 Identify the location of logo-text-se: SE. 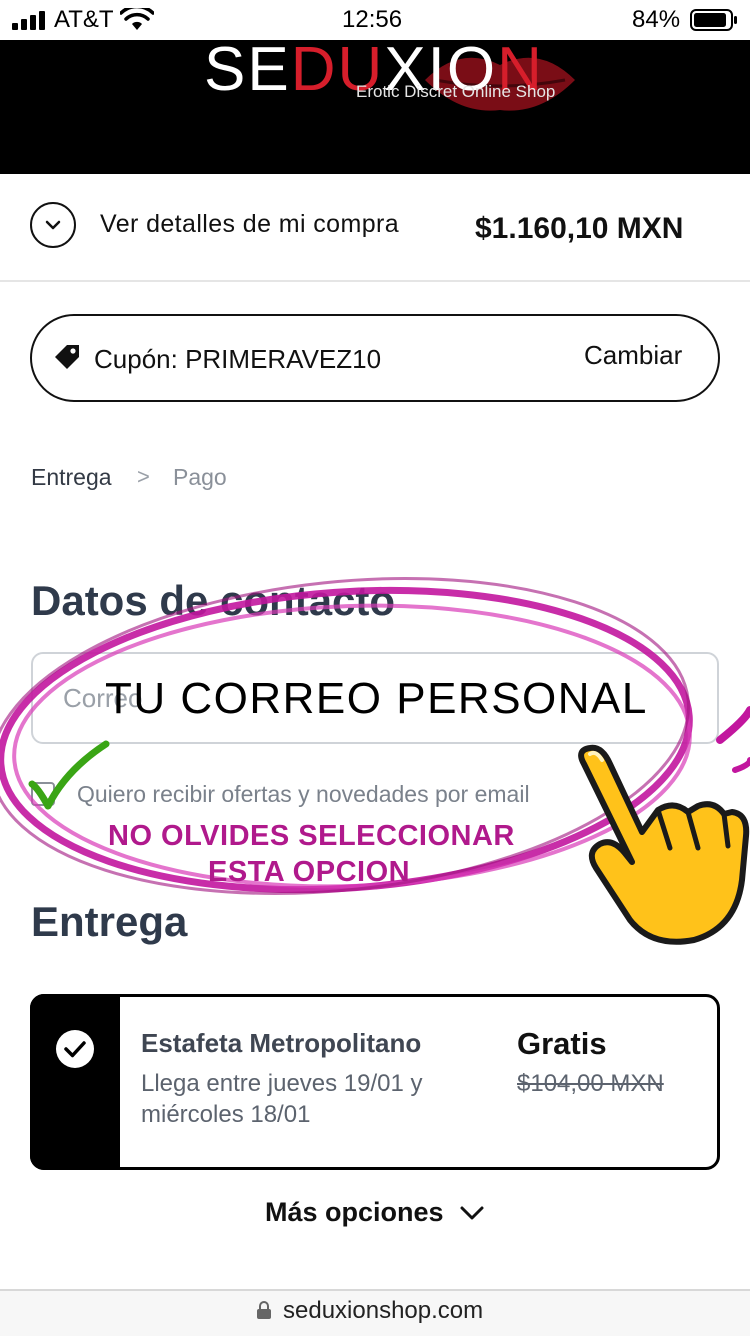
(247, 72).